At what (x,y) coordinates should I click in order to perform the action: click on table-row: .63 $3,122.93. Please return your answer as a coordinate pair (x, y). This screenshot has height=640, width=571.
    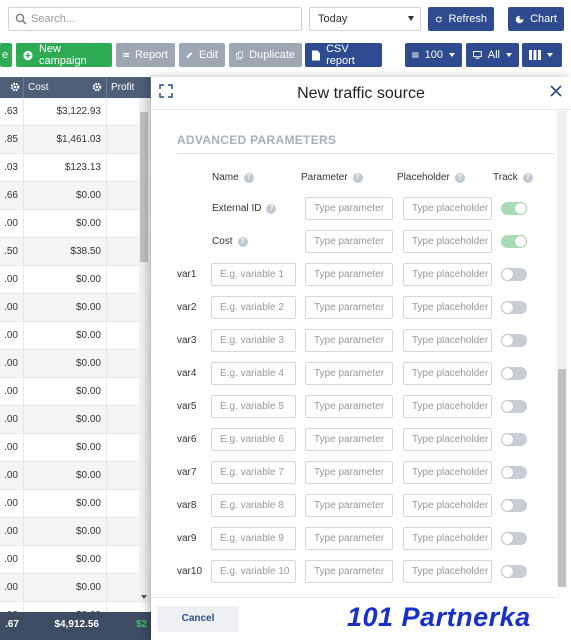
    Looking at the image, I should click on (75, 112).